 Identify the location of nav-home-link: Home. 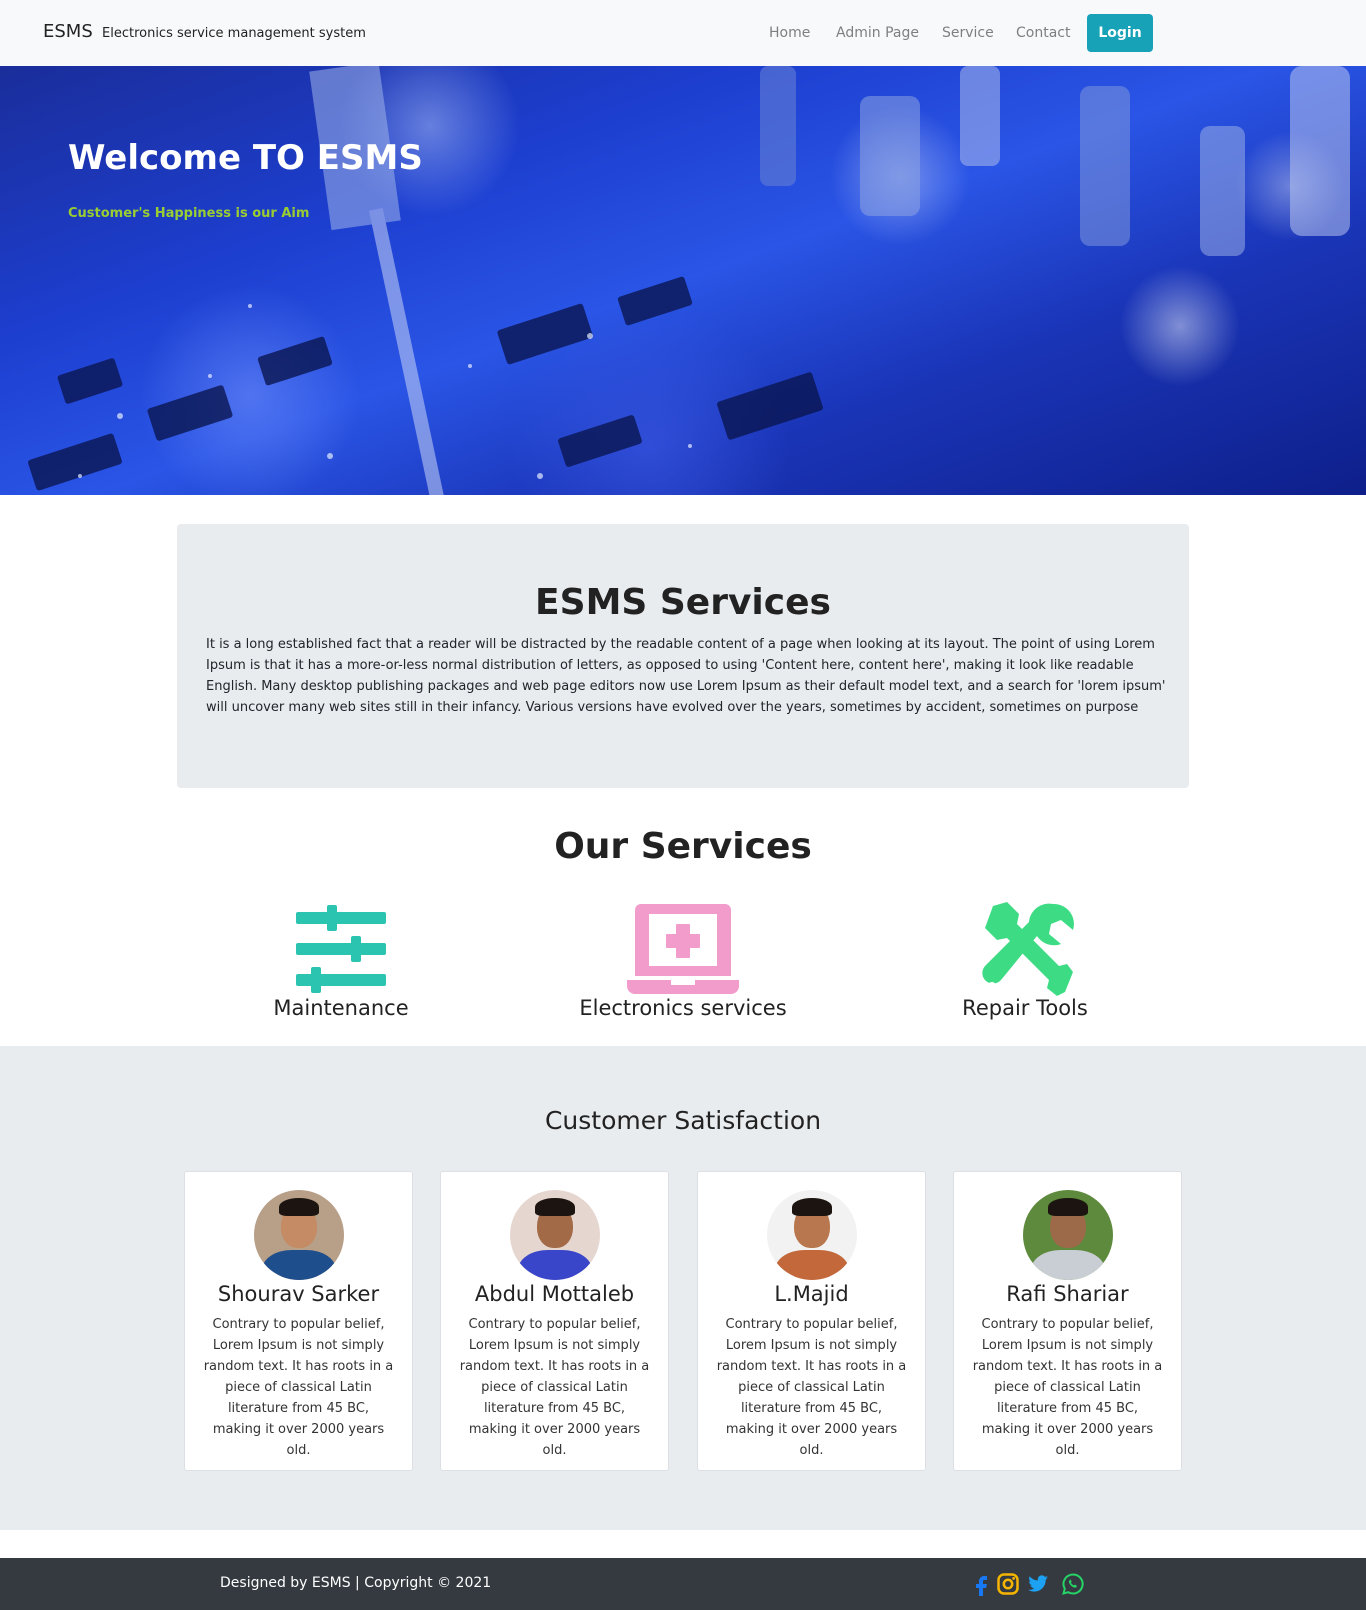
(789, 33).